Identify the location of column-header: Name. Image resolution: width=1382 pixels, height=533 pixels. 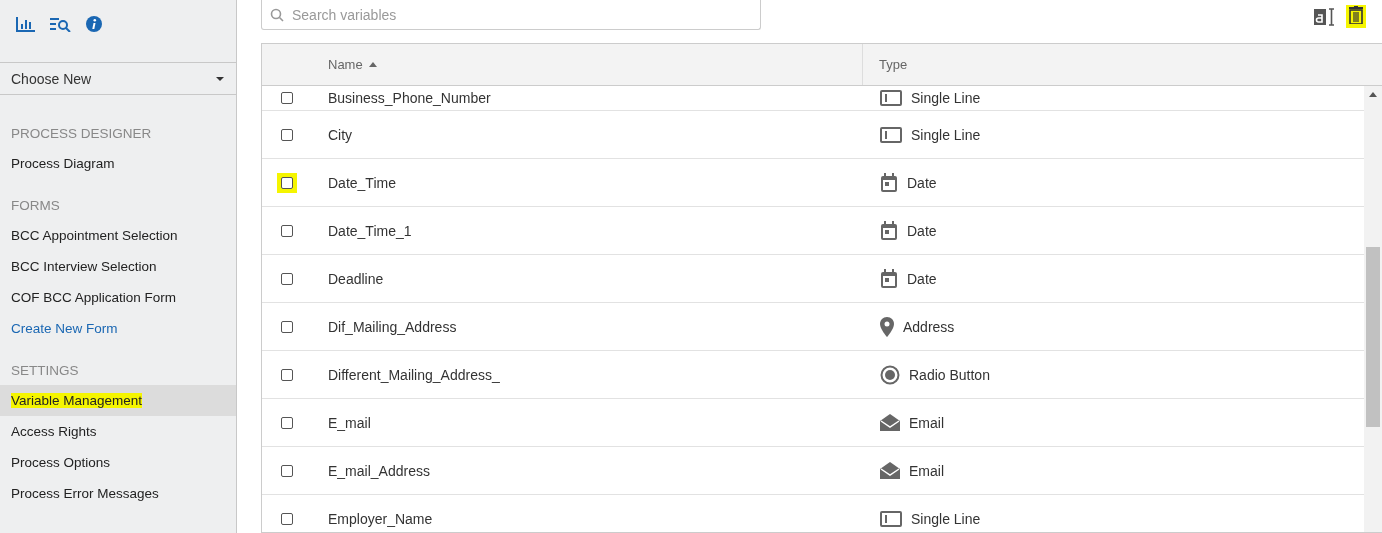
(562, 64).